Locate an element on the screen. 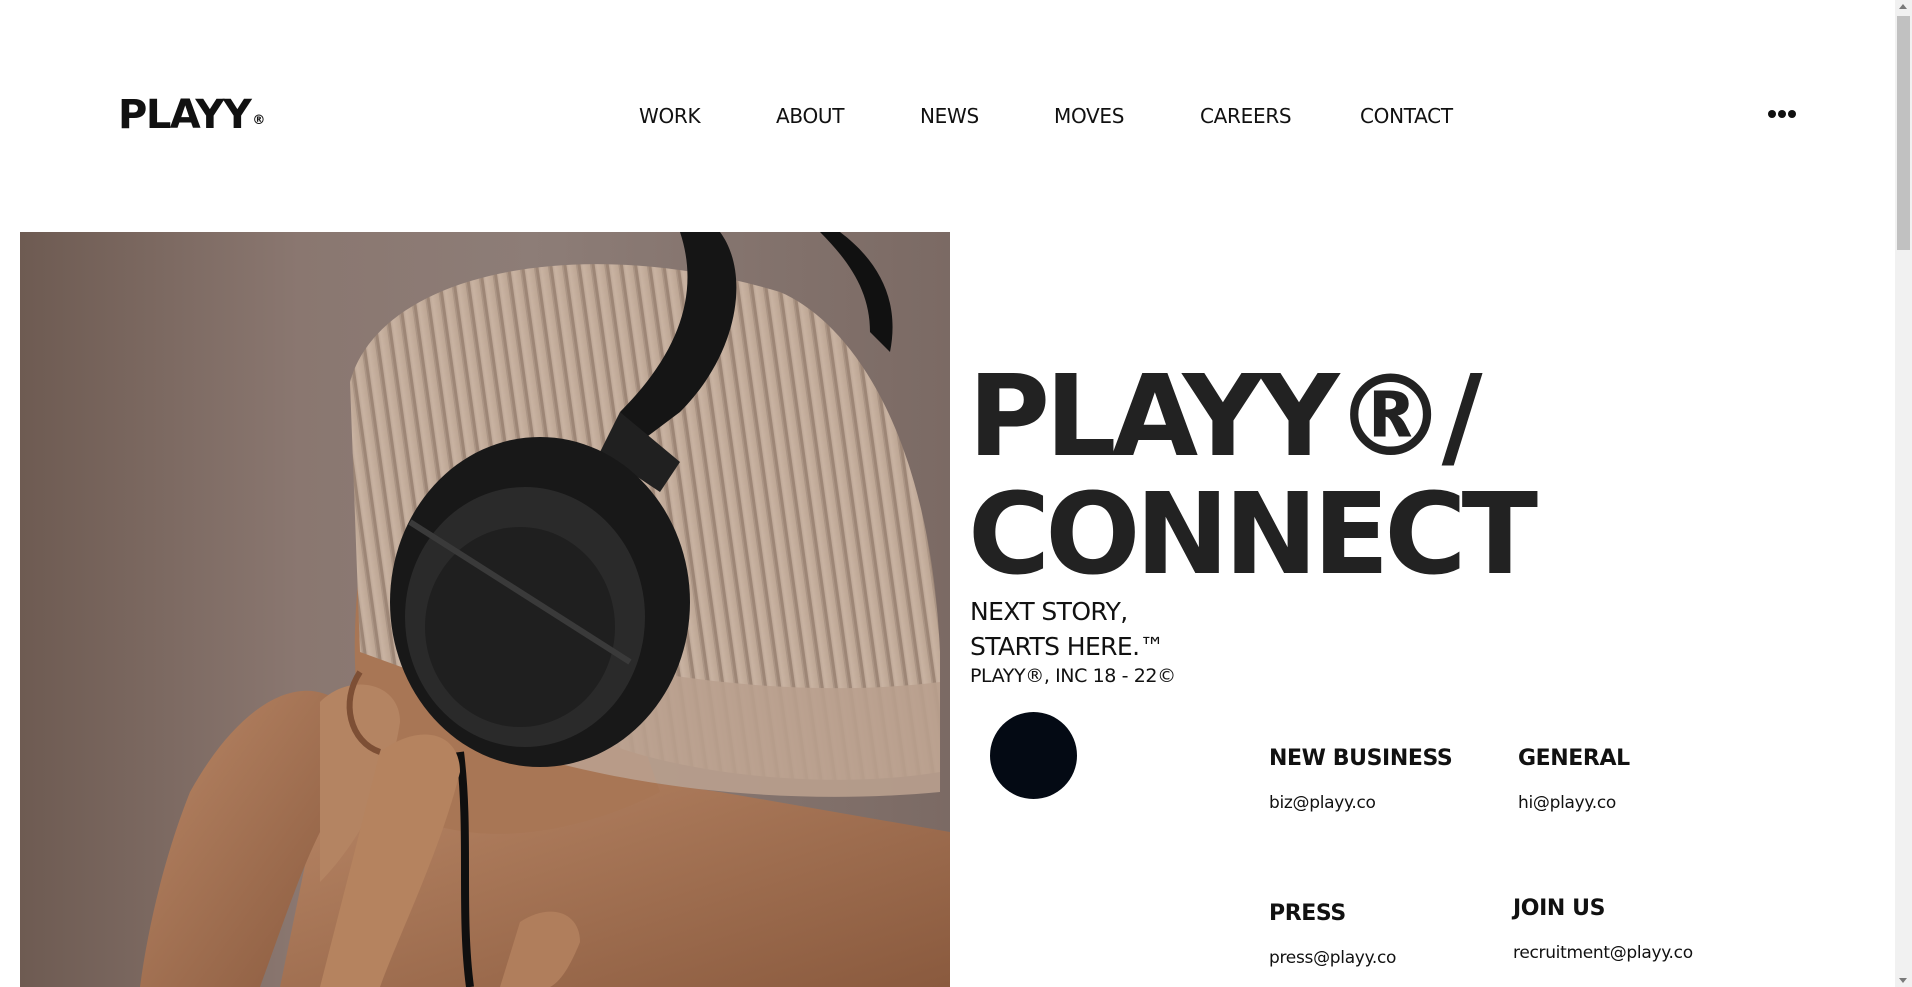 The width and height of the screenshot is (1912, 987). headline-line-2: CONNECT is located at coordinates (1253, 535).